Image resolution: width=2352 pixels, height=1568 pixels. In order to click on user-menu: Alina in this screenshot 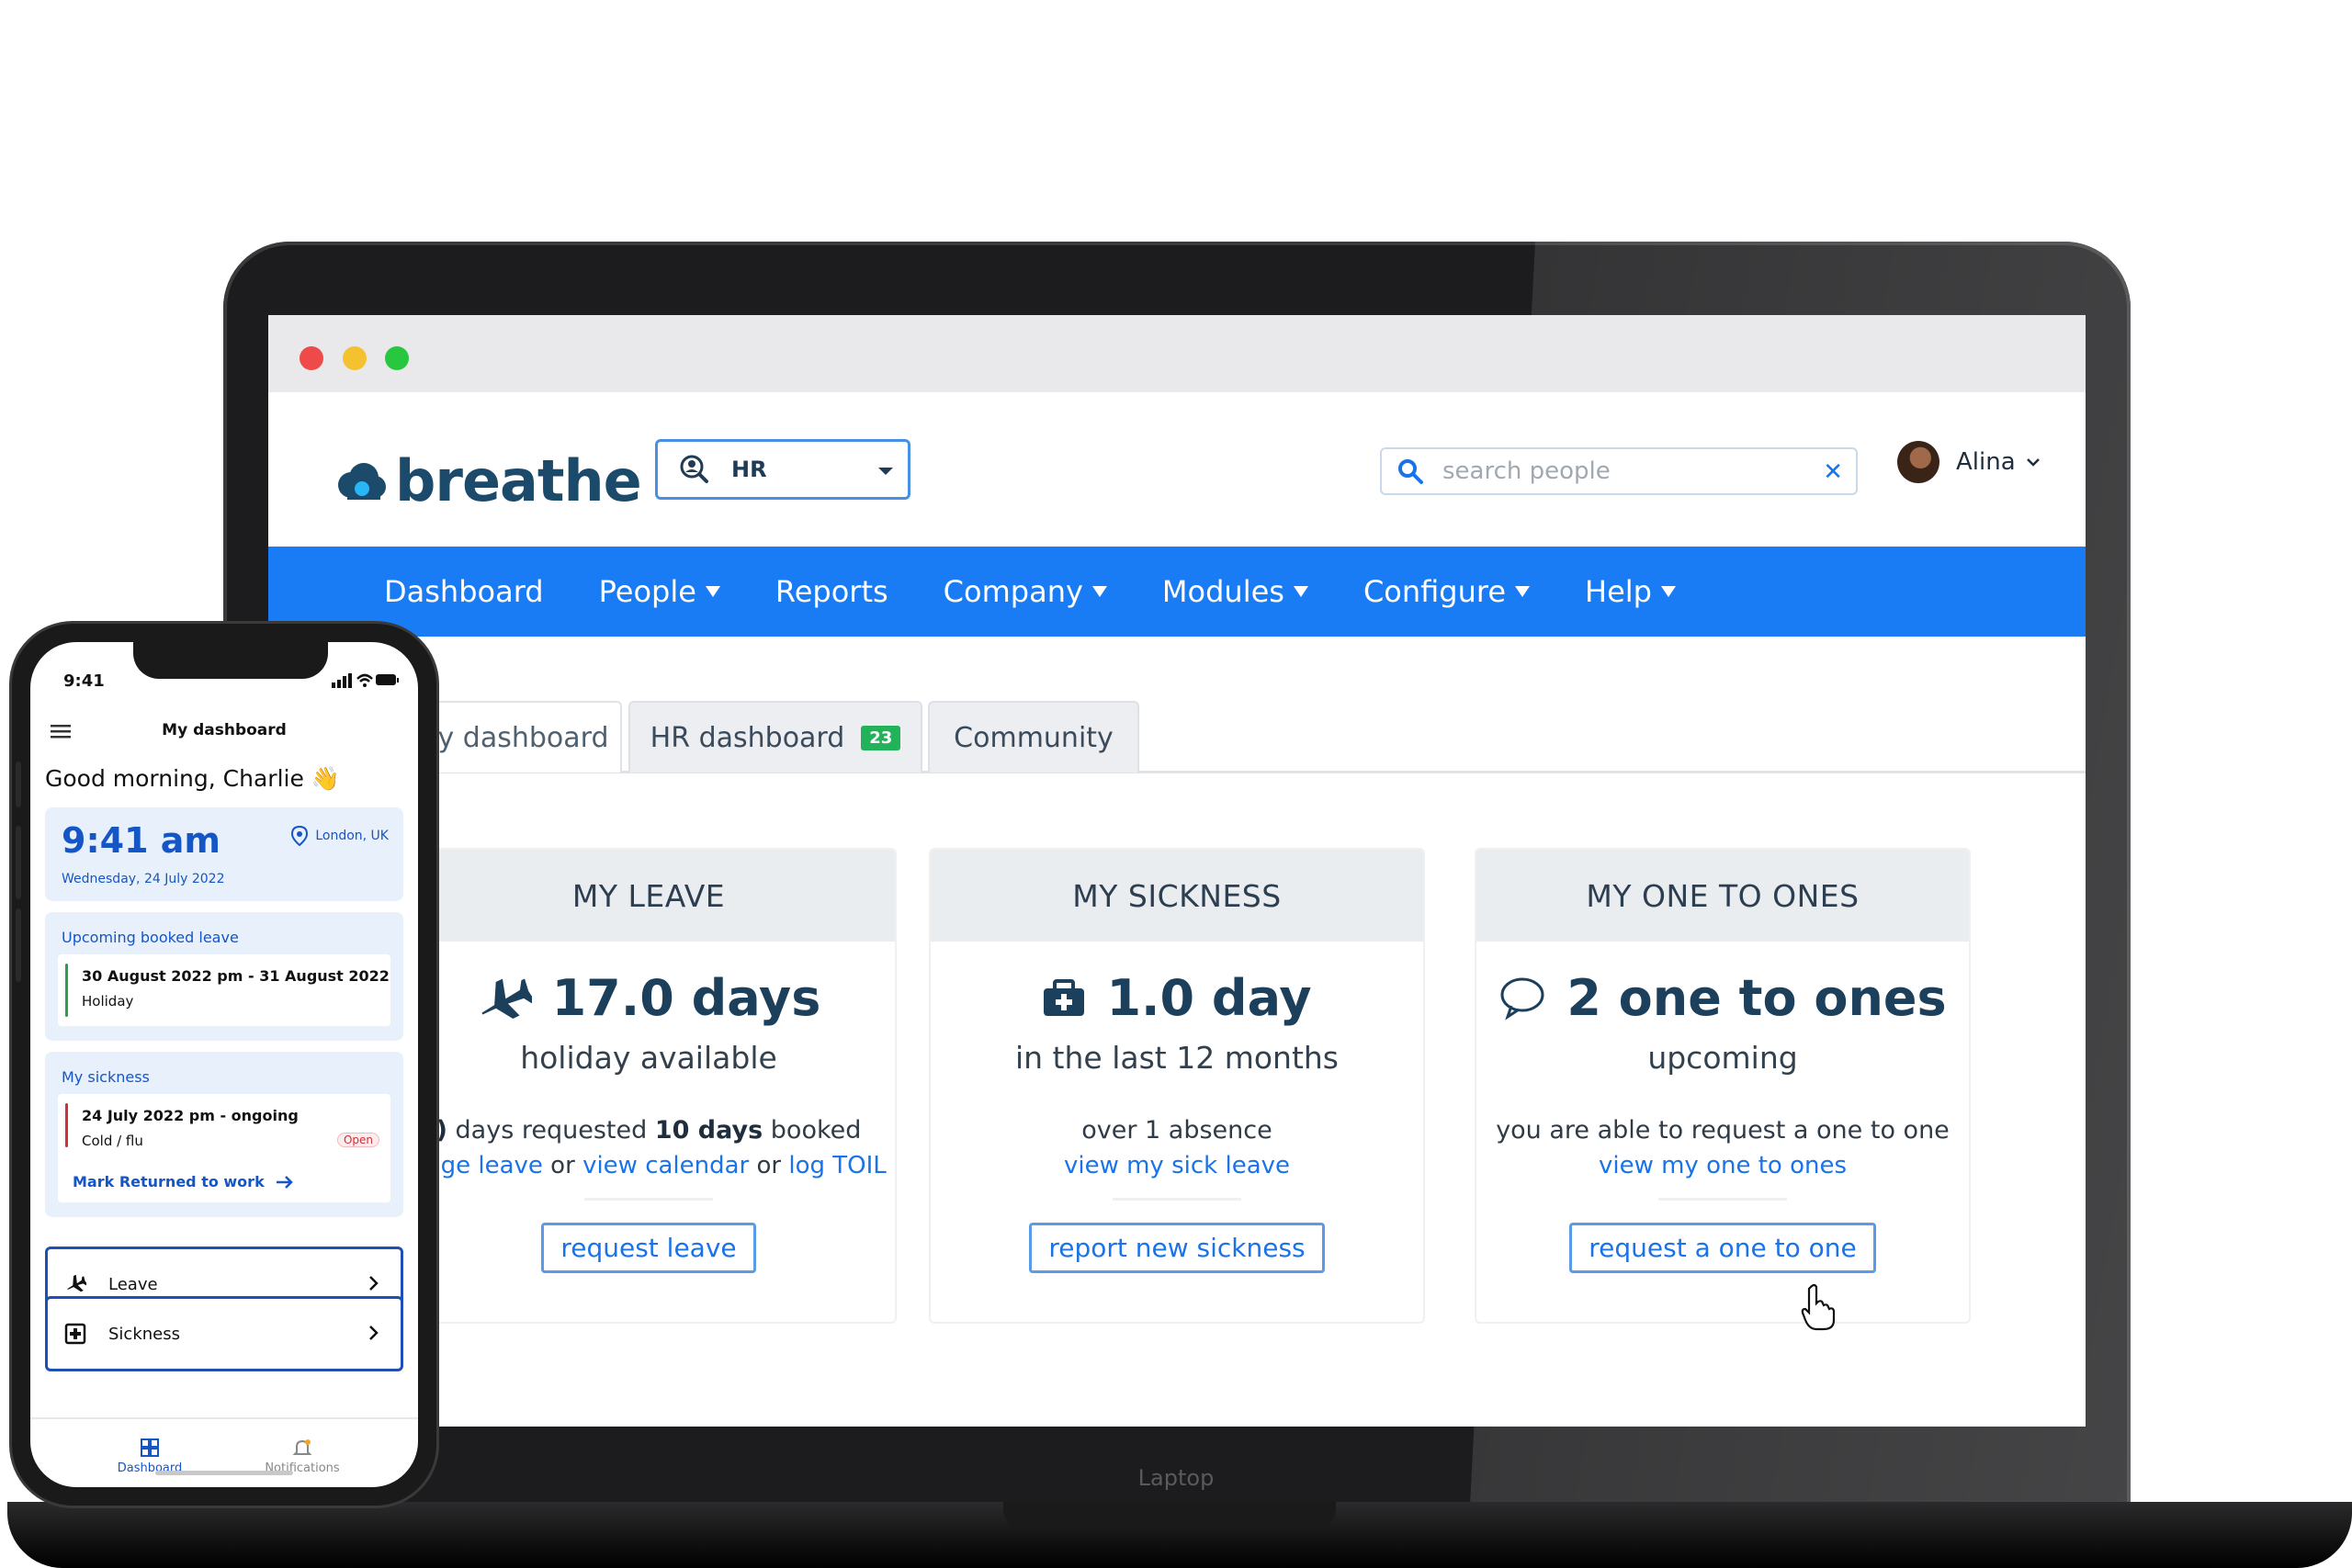, I will do `click(1969, 462)`.